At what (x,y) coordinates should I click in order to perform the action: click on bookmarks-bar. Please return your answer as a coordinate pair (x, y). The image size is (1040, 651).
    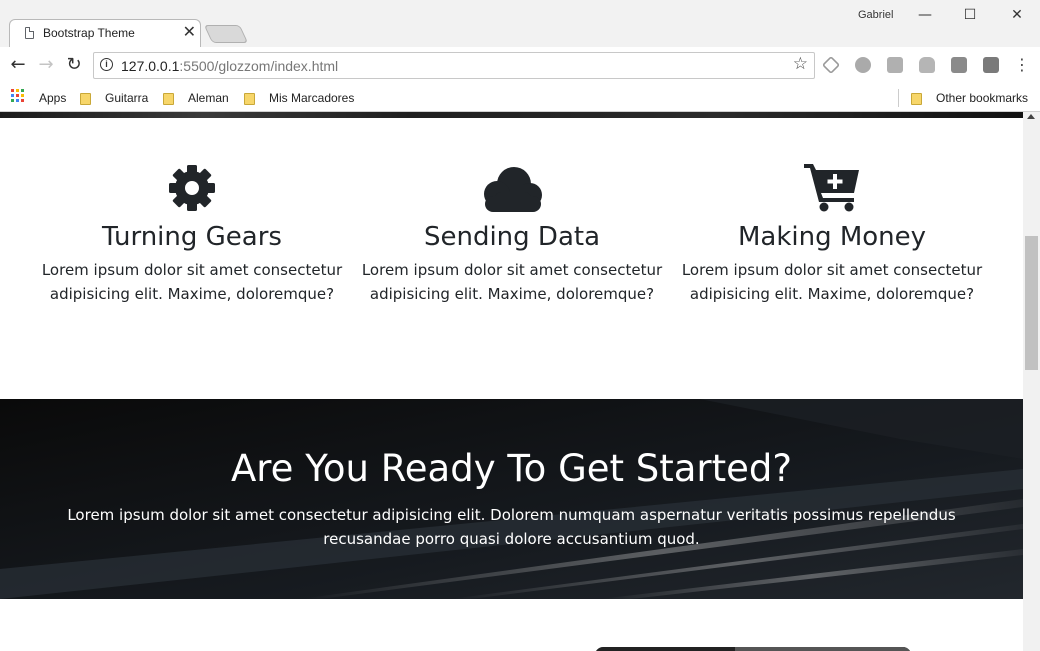
    Looking at the image, I should click on (520, 98).